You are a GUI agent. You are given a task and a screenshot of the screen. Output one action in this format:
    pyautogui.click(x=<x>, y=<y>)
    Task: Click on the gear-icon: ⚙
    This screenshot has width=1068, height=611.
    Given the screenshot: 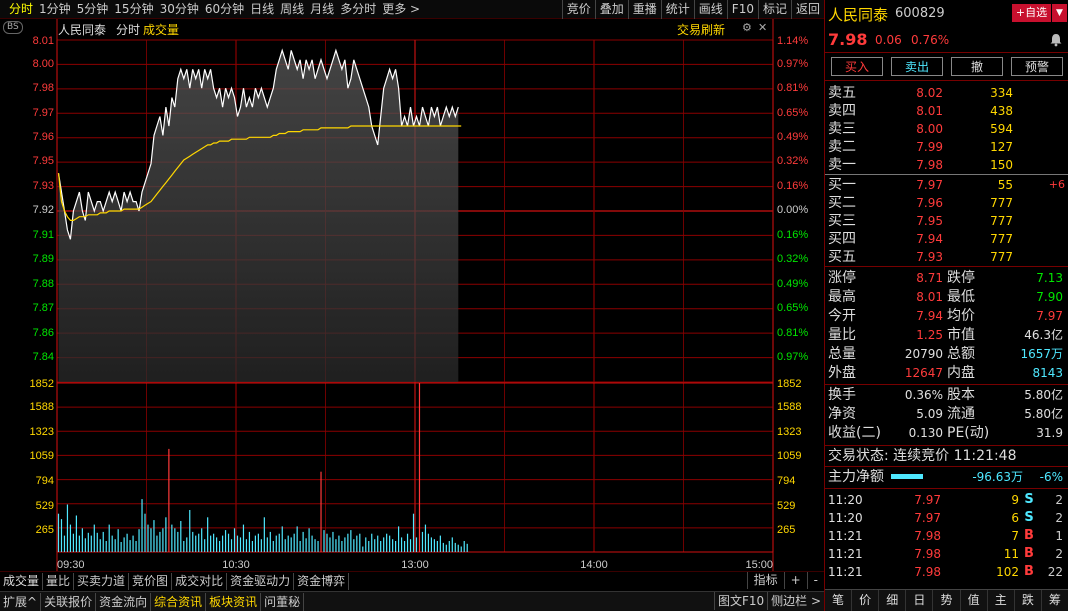 What is the action you would take?
    pyautogui.click(x=747, y=27)
    